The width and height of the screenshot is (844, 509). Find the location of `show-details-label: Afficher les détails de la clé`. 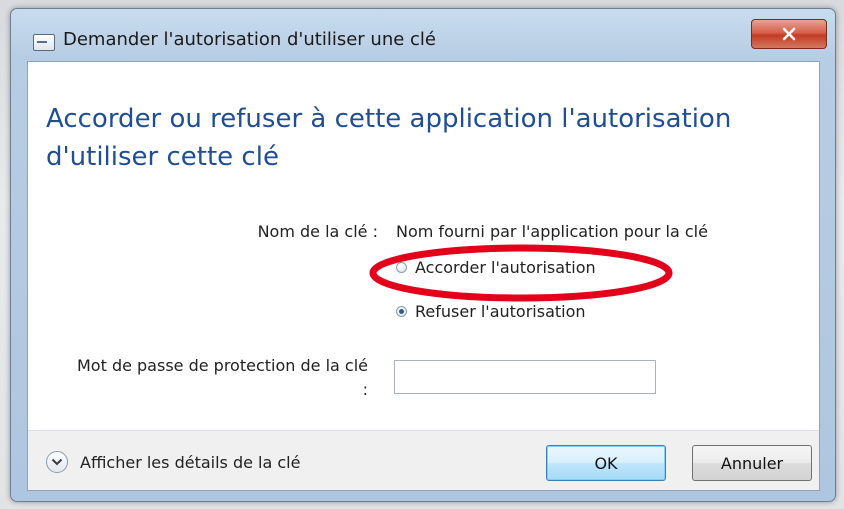

show-details-label: Afficher les détails de la clé is located at coordinates (190, 462).